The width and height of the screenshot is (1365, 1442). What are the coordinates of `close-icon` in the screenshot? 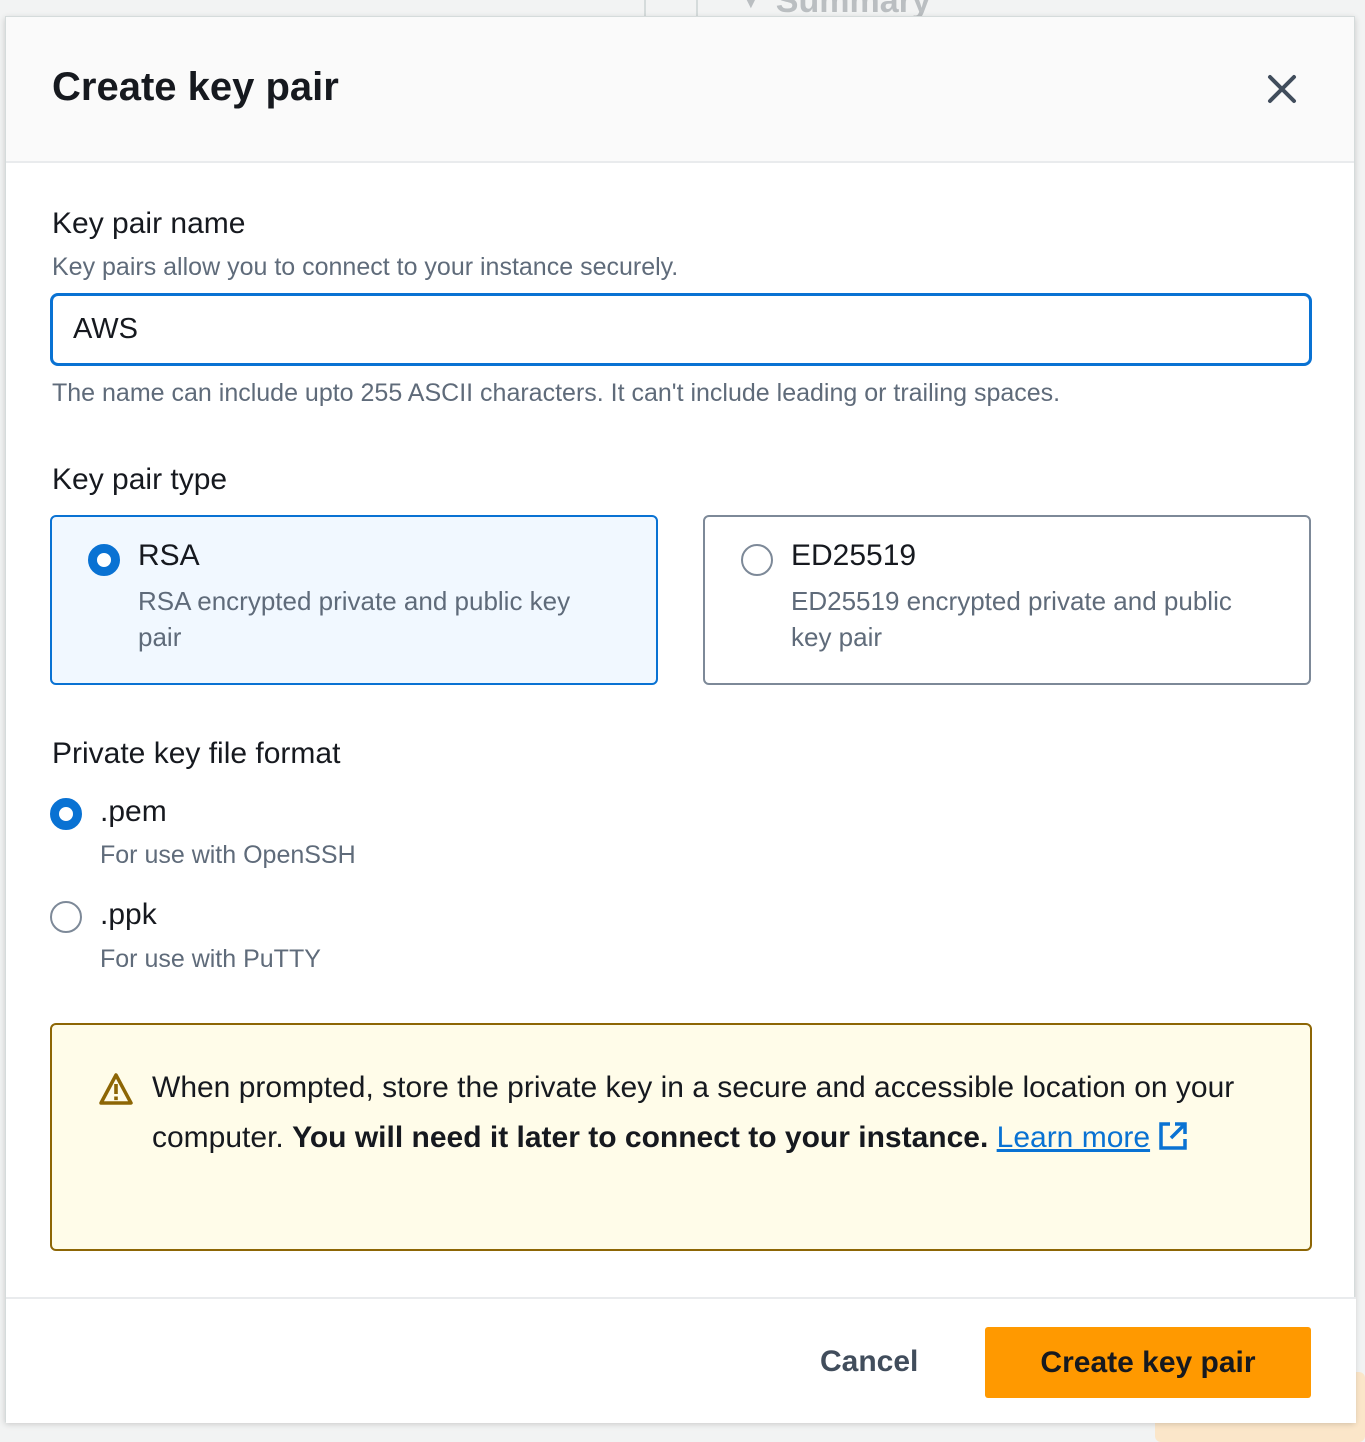 It's located at (1282, 89).